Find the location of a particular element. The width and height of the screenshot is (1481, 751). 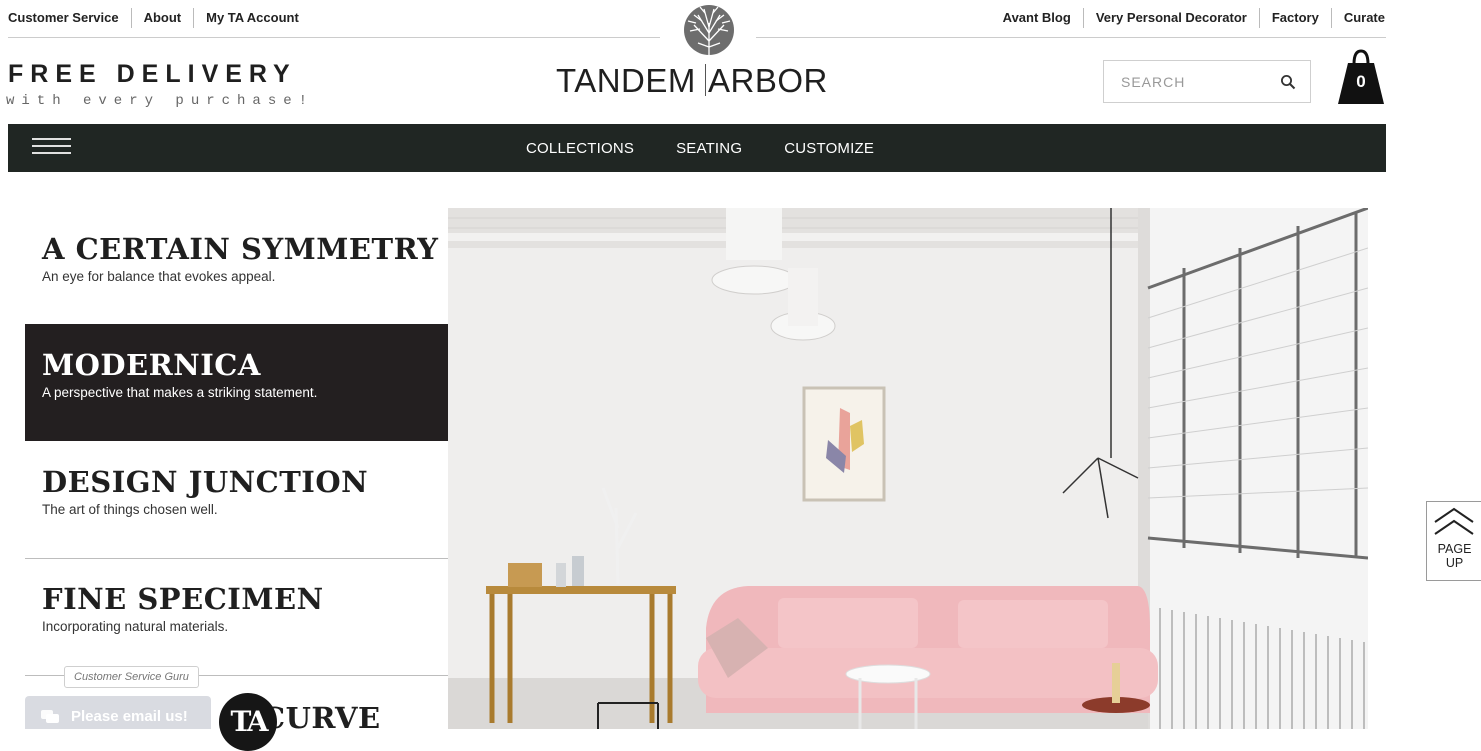

hamburger-icon is located at coordinates (52, 148).